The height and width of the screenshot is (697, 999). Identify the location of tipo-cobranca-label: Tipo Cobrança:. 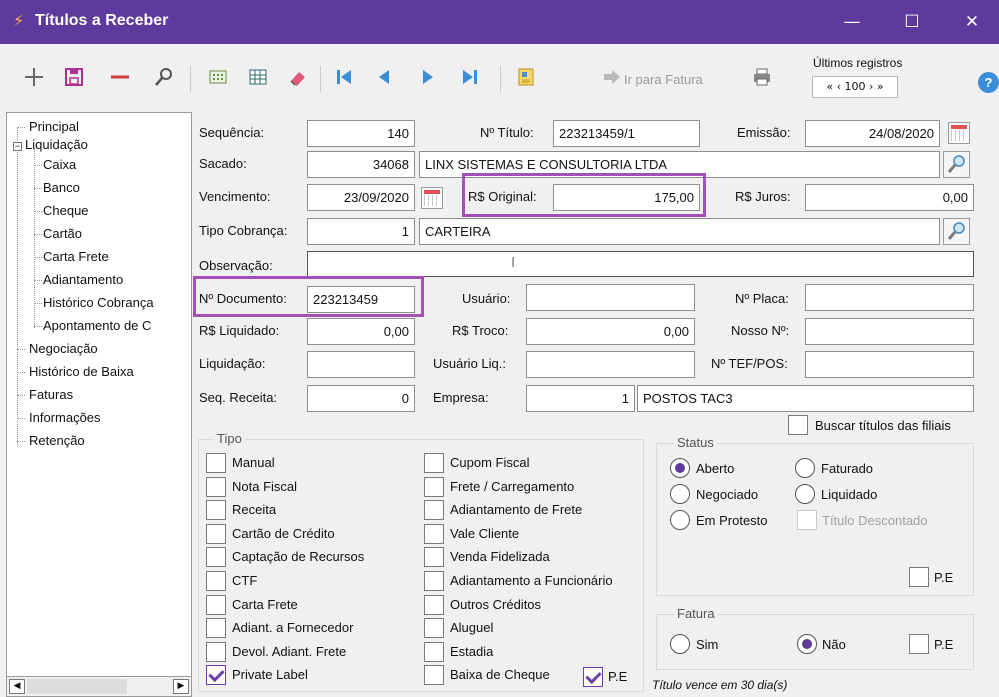
(243, 230).